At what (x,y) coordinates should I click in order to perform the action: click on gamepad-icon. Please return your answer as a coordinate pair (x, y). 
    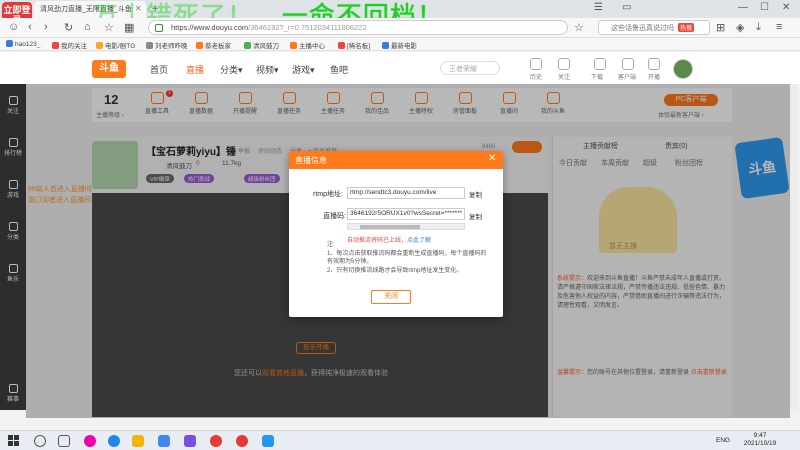
    Looking at the image, I should click on (13, 184).